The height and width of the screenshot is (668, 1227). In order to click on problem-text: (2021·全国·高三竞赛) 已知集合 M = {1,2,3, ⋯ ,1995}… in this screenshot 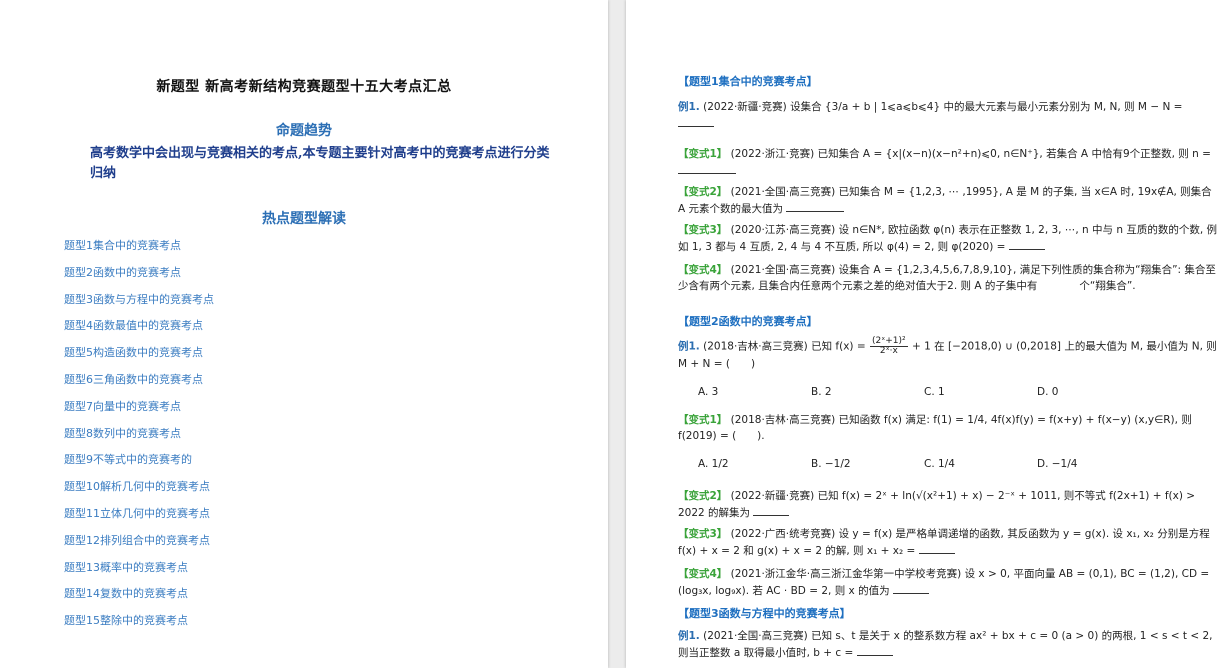, I will do `click(945, 200)`.